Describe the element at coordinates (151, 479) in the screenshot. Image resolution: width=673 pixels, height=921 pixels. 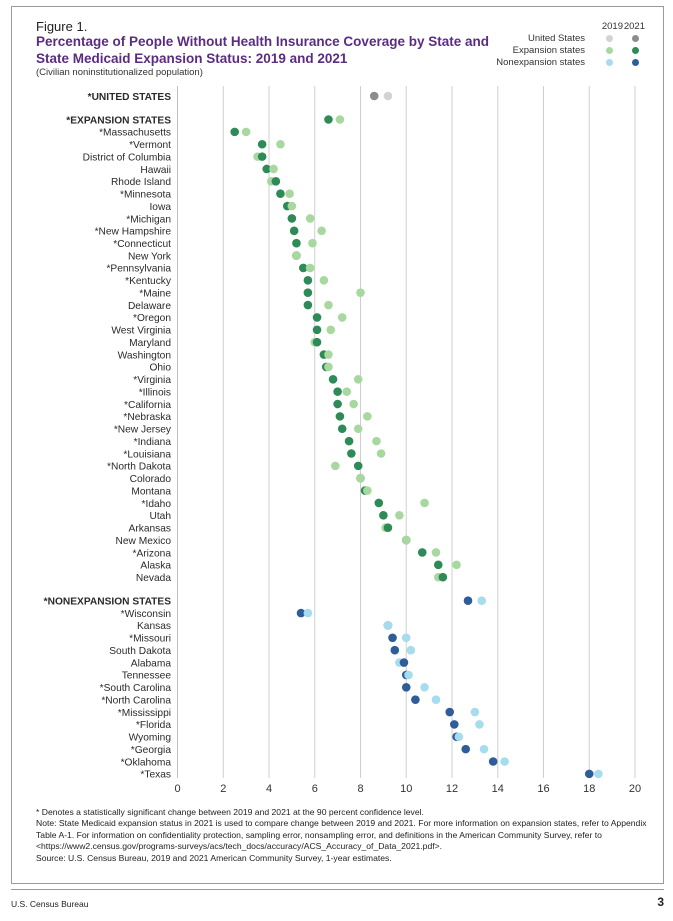
I see `state-label: Colorado` at that location.